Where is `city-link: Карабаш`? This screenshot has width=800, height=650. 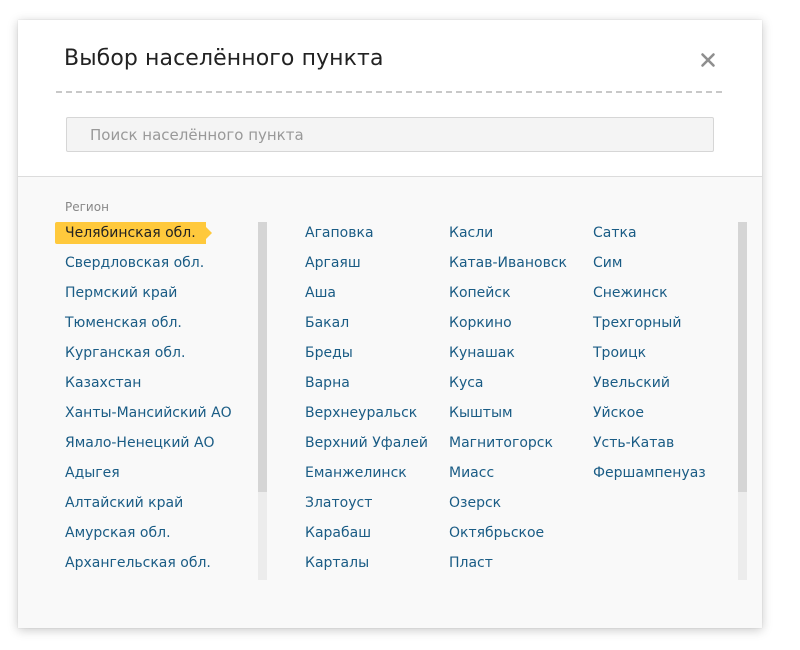
city-link: Карабаш is located at coordinates (338, 533).